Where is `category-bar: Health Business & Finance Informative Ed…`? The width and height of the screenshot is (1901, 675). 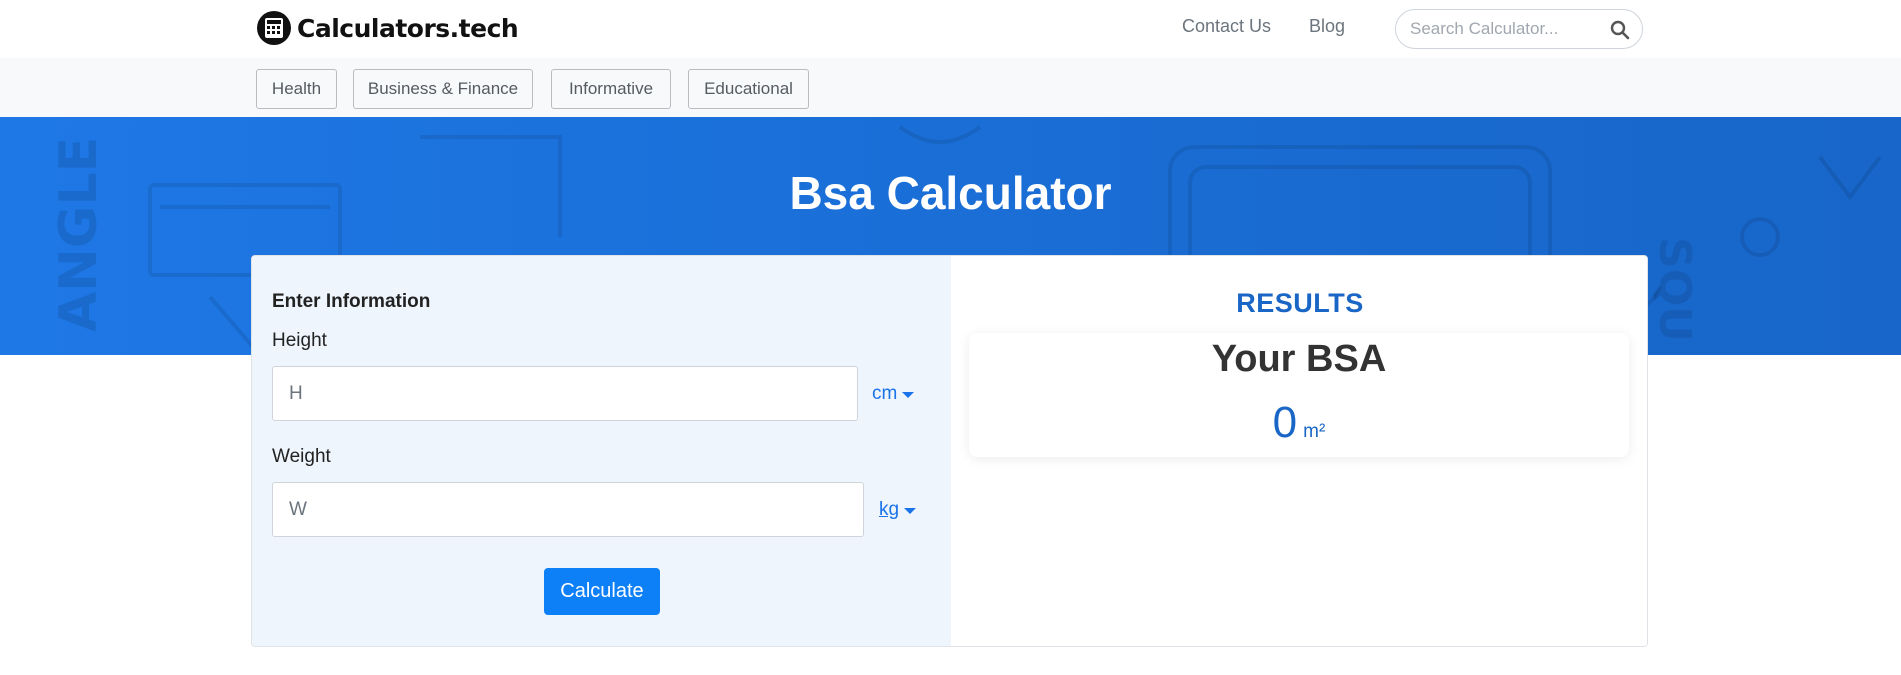
category-bar: Health Business & Finance Informative Ed… is located at coordinates (950, 87).